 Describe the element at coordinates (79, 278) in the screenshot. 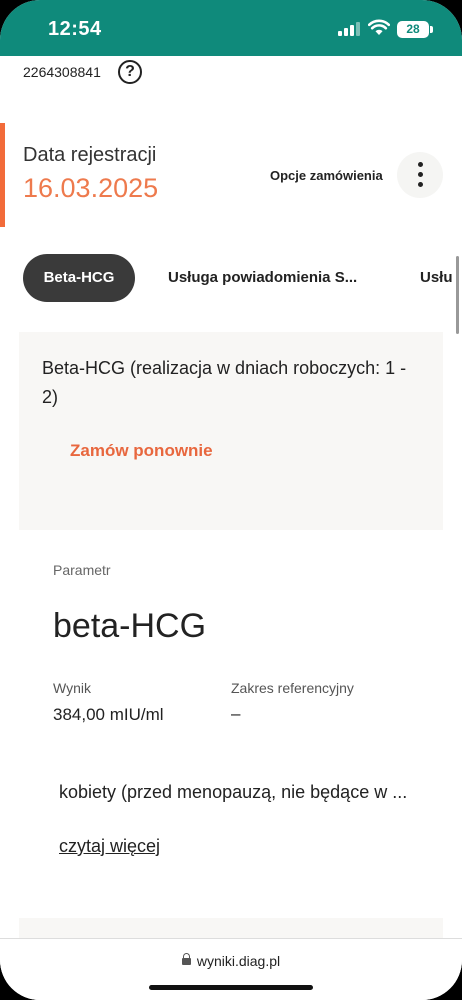

I see `tab-beta-hcg: Beta-HCG` at that location.